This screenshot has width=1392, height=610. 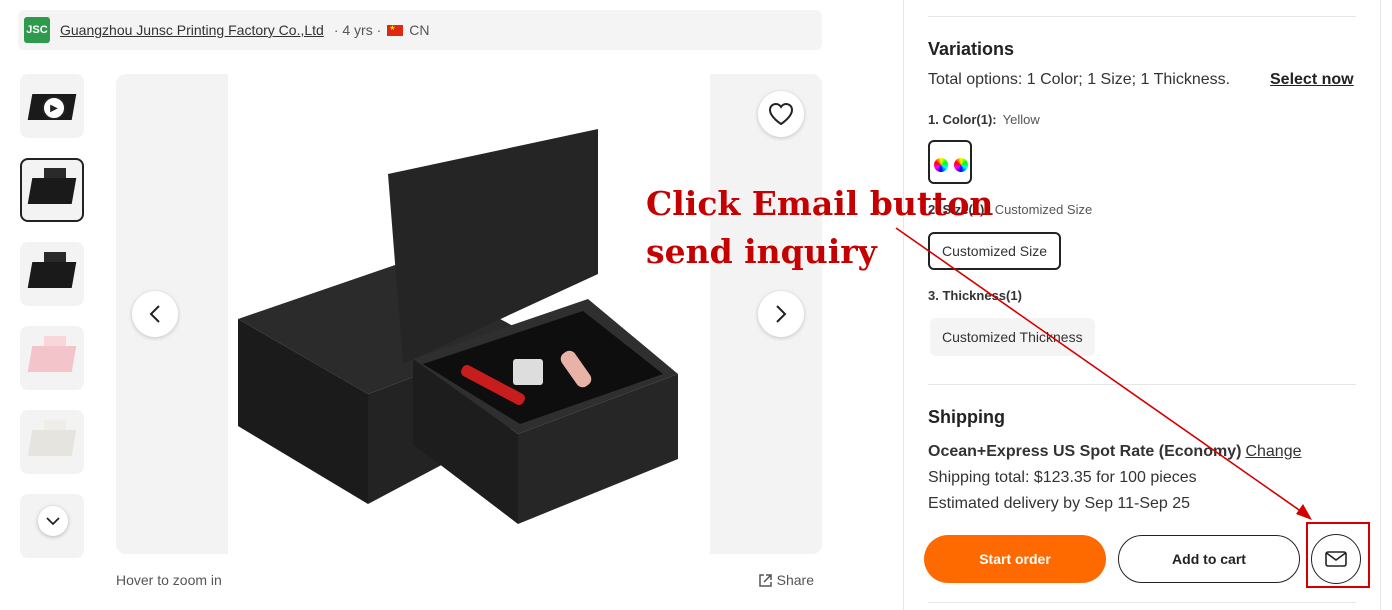 I want to click on thumbnail-list: ▶, so click(x=52, y=326).